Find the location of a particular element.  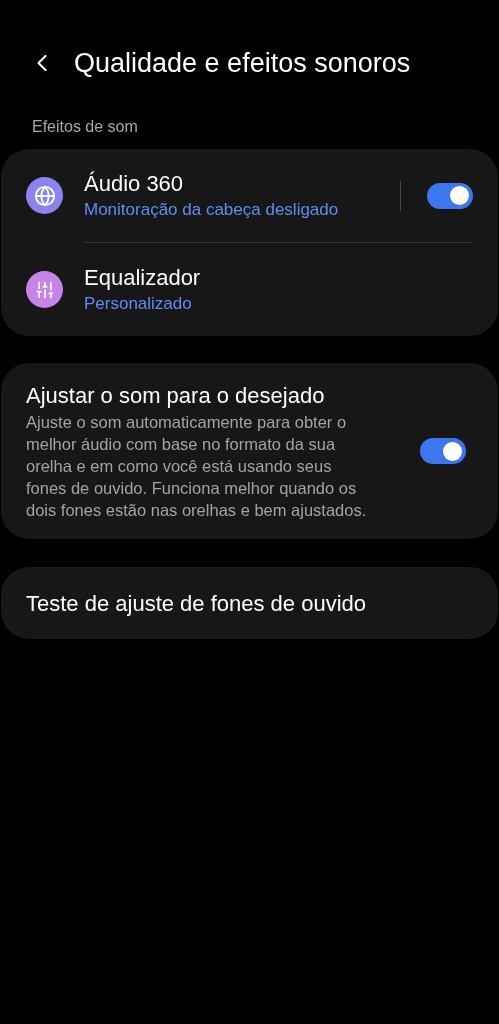

settings-item: Equalizador Personalizado is located at coordinates (249, 289).